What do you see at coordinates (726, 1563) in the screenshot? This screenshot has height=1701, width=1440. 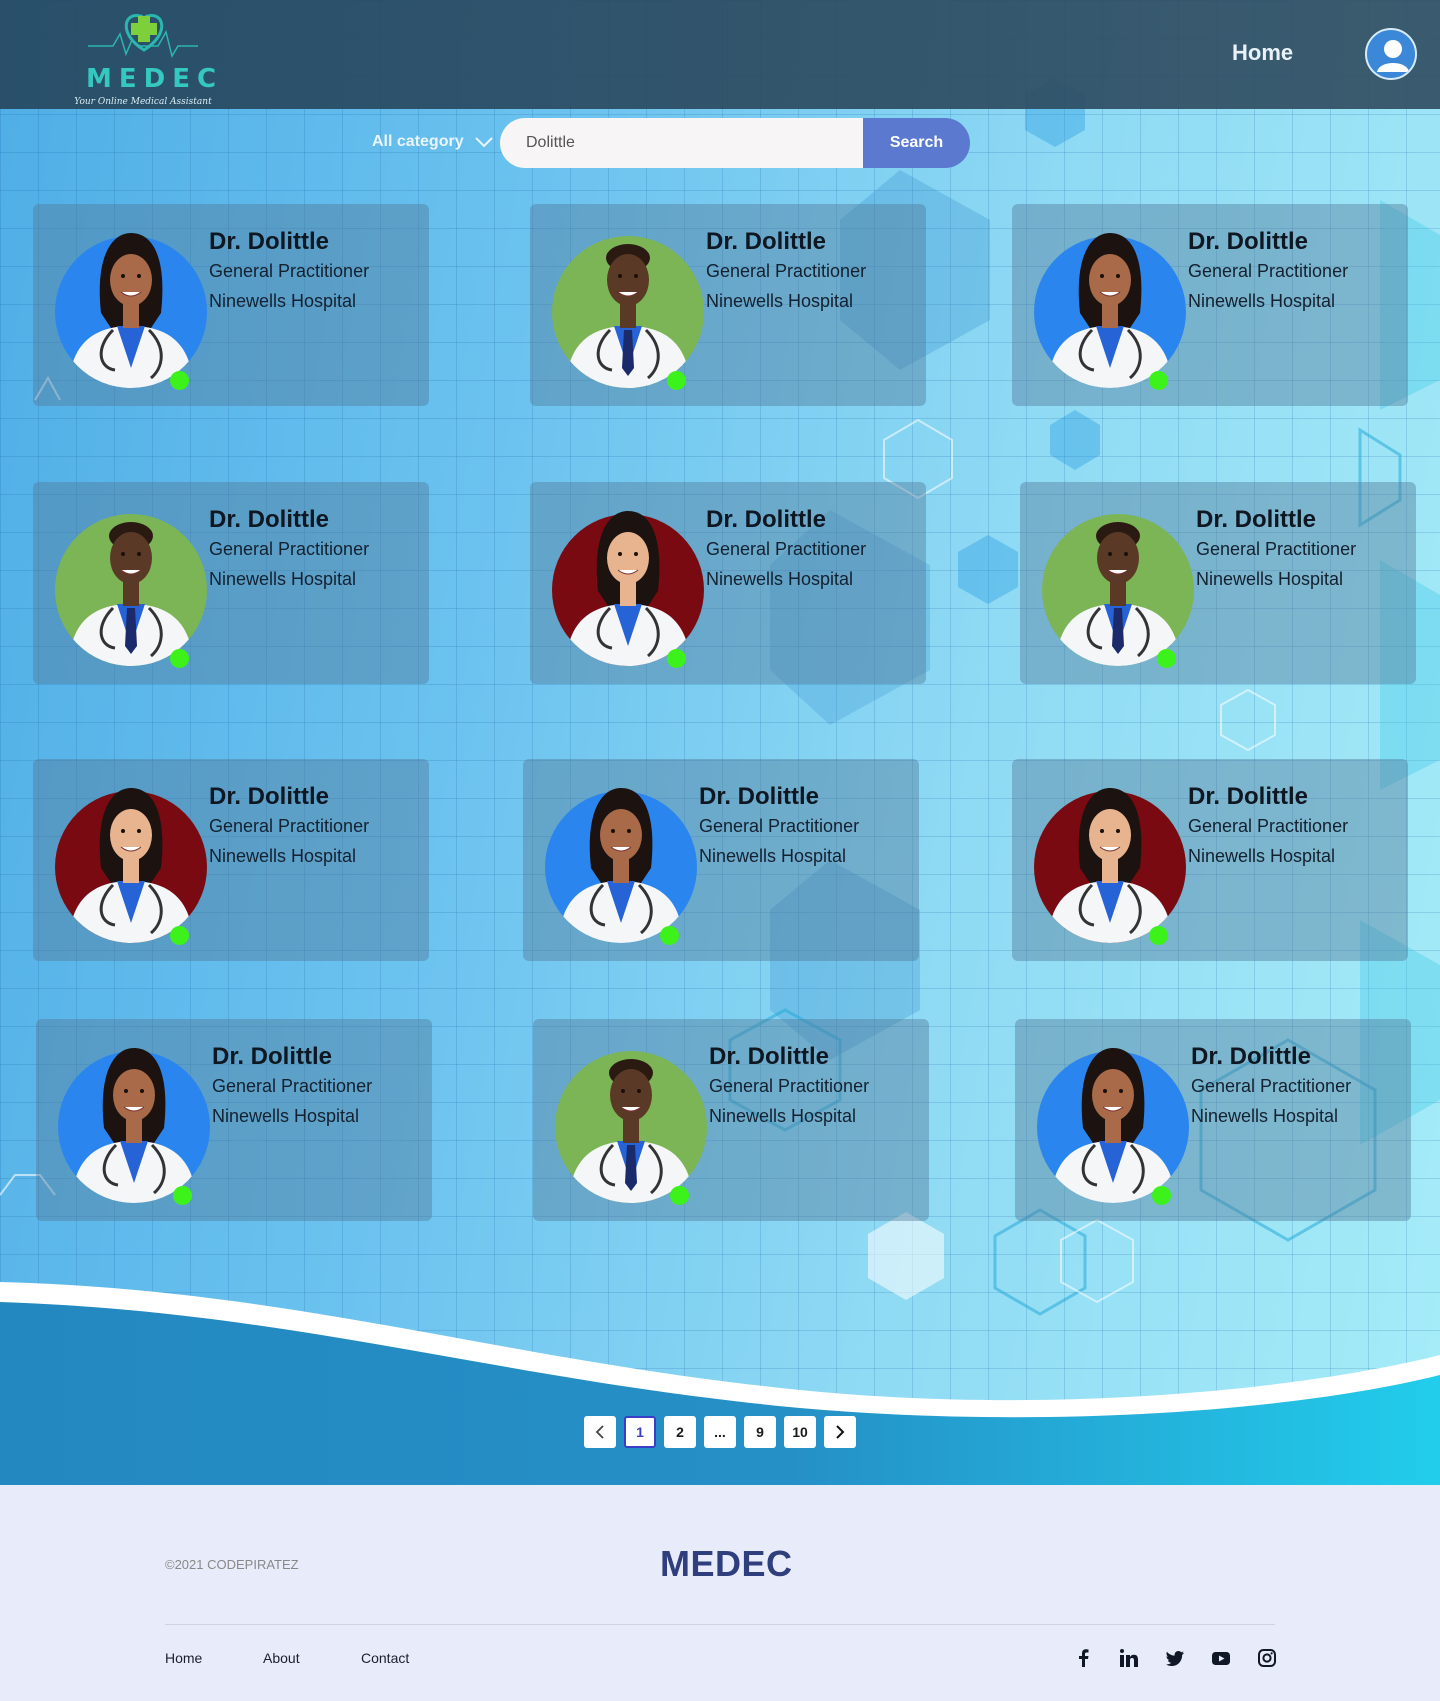 I see `footer-brand: MEDEC` at bounding box center [726, 1563].